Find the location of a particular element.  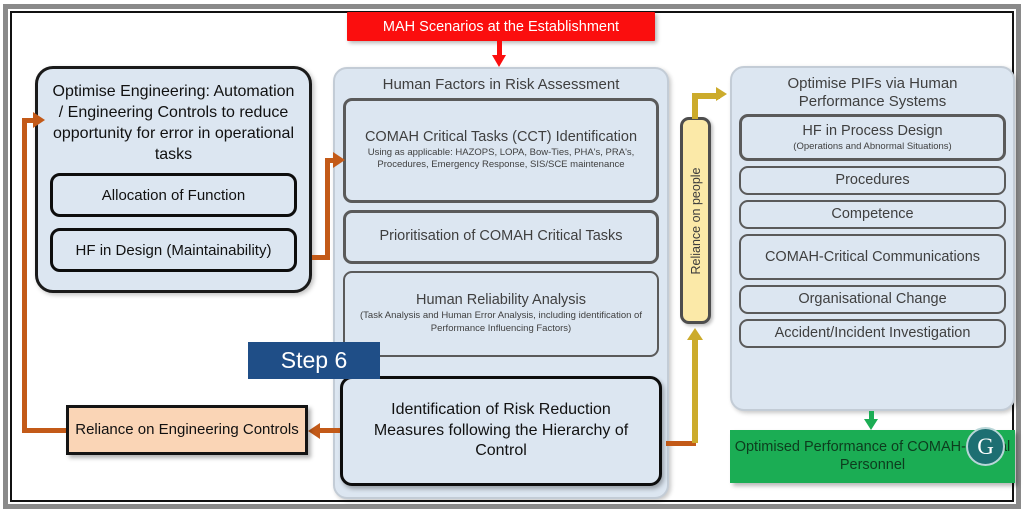

mah-scenarios-banner-label: MAH Scenarios at the Establishment is located at coordinates (501, 26).